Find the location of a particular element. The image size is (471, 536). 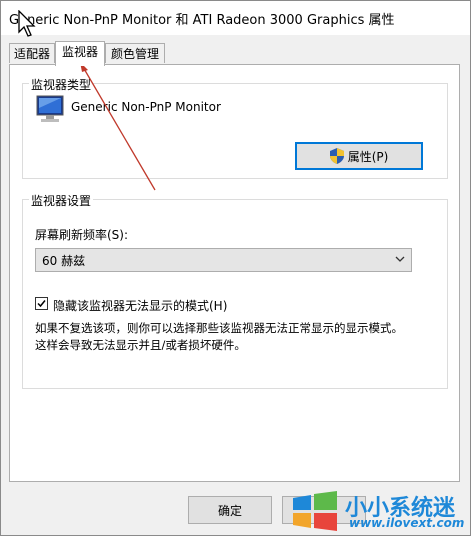

watermark-url: www.ilovext.com is located at coordinates (407, 523).